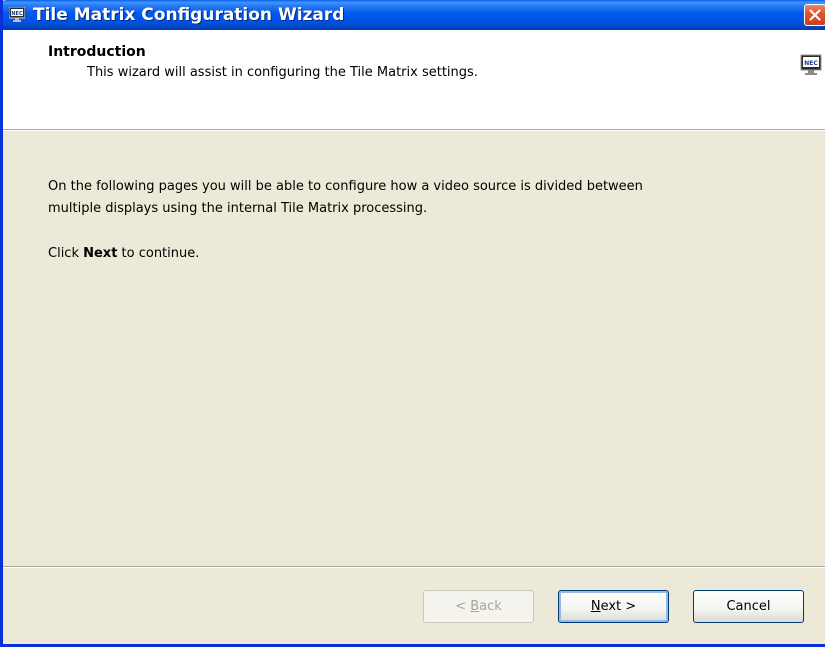  Describe the element at coordinates (463, 606) in the screenshot. I see `back-label-prefix: <` at that location.